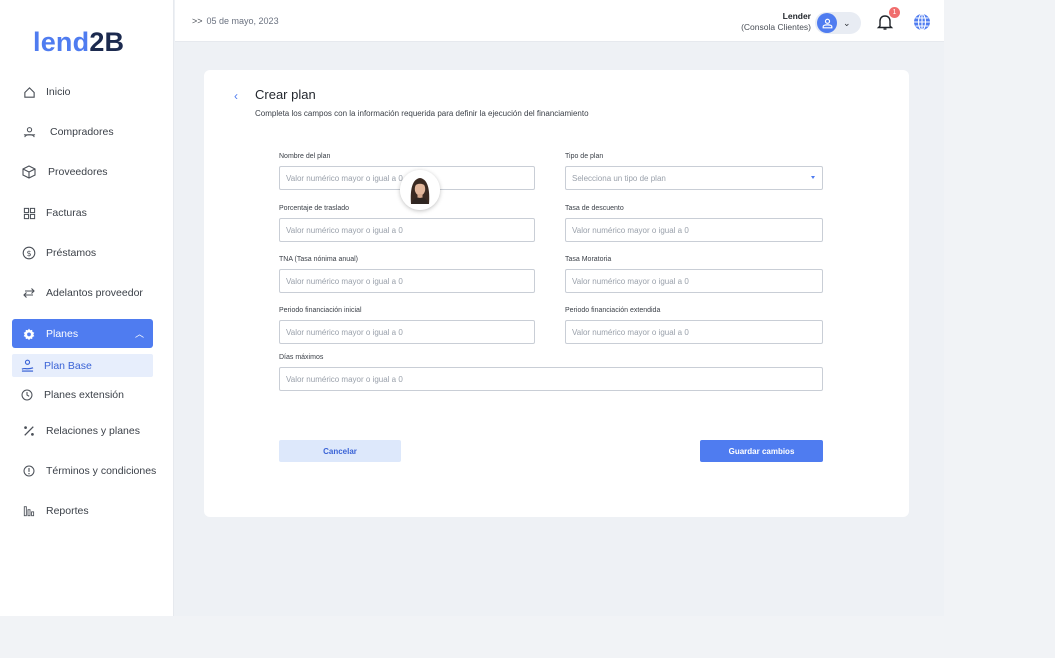  I want to click on sidebar-item-proveedores: Proveedores, so click(82, 172).